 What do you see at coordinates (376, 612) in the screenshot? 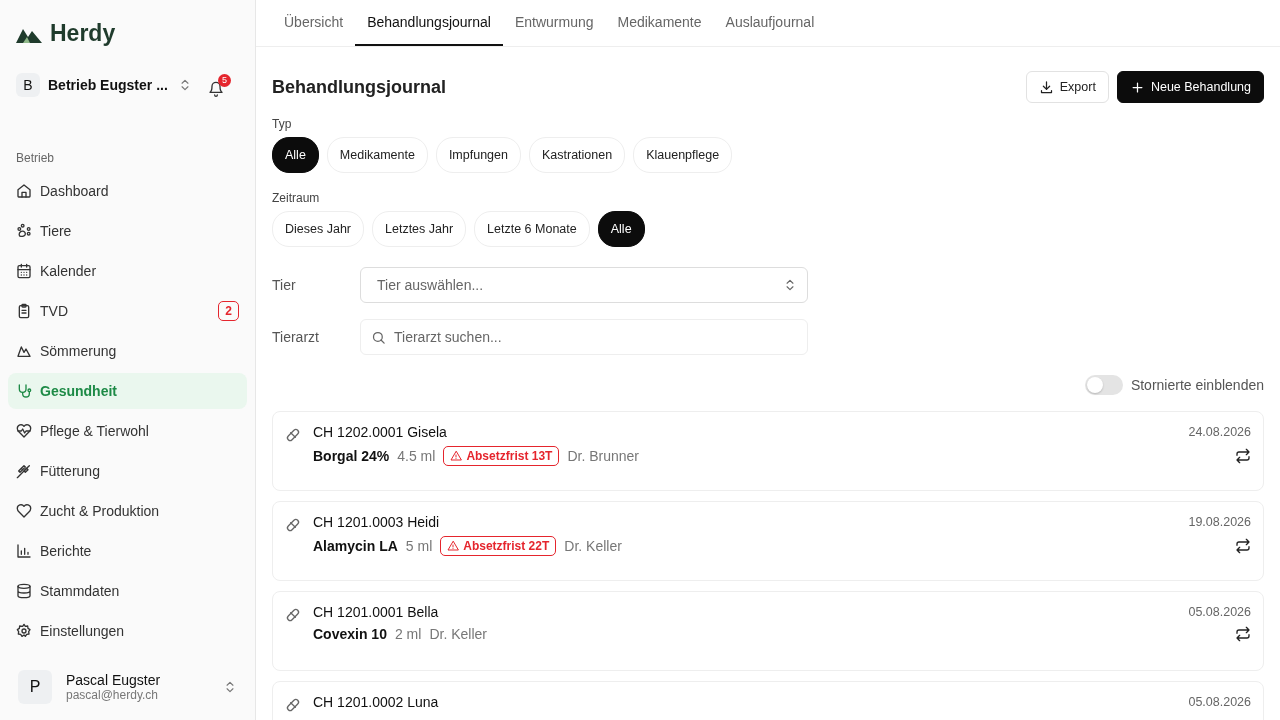
I see `animal-name: CH 1201.0001 Bella` at bounding box center [376, 612].